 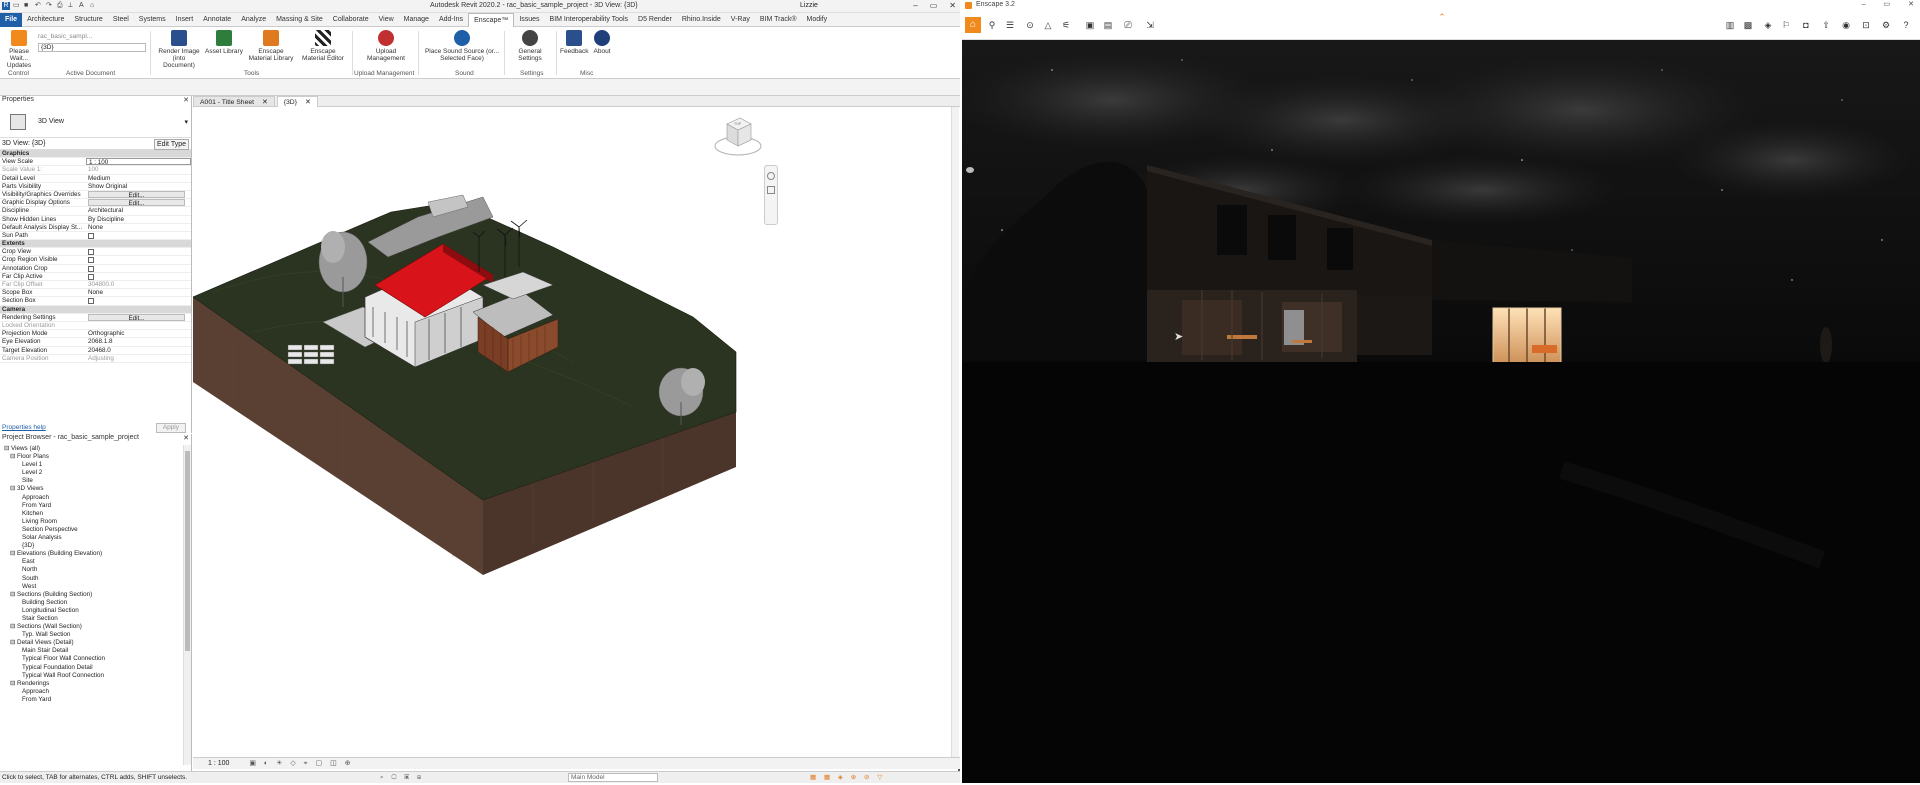 I want to click on scroll-thumb, so click(x=187, y=551).